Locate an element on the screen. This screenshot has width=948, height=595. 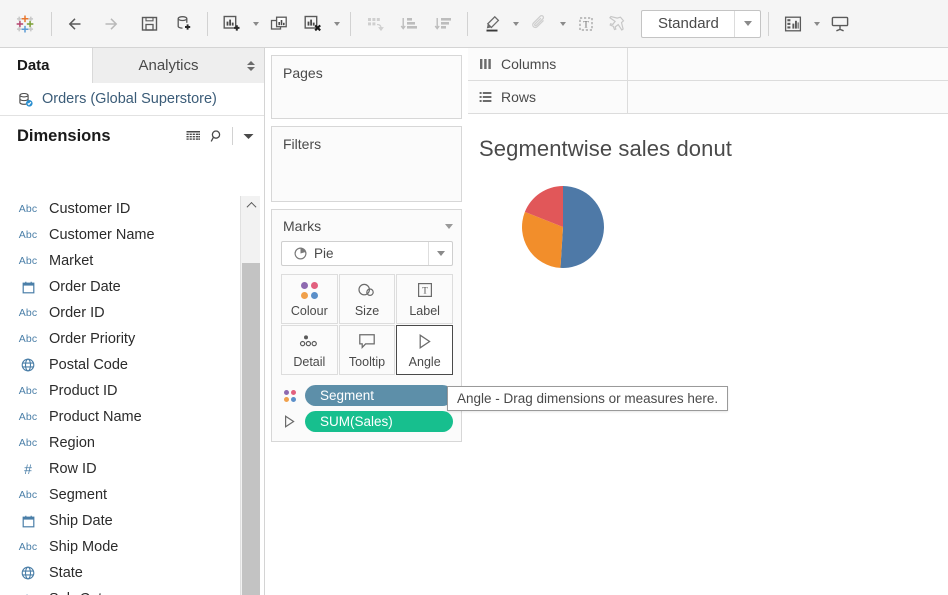
dimension-item: # Row ID is located at coordinates (120, 469).